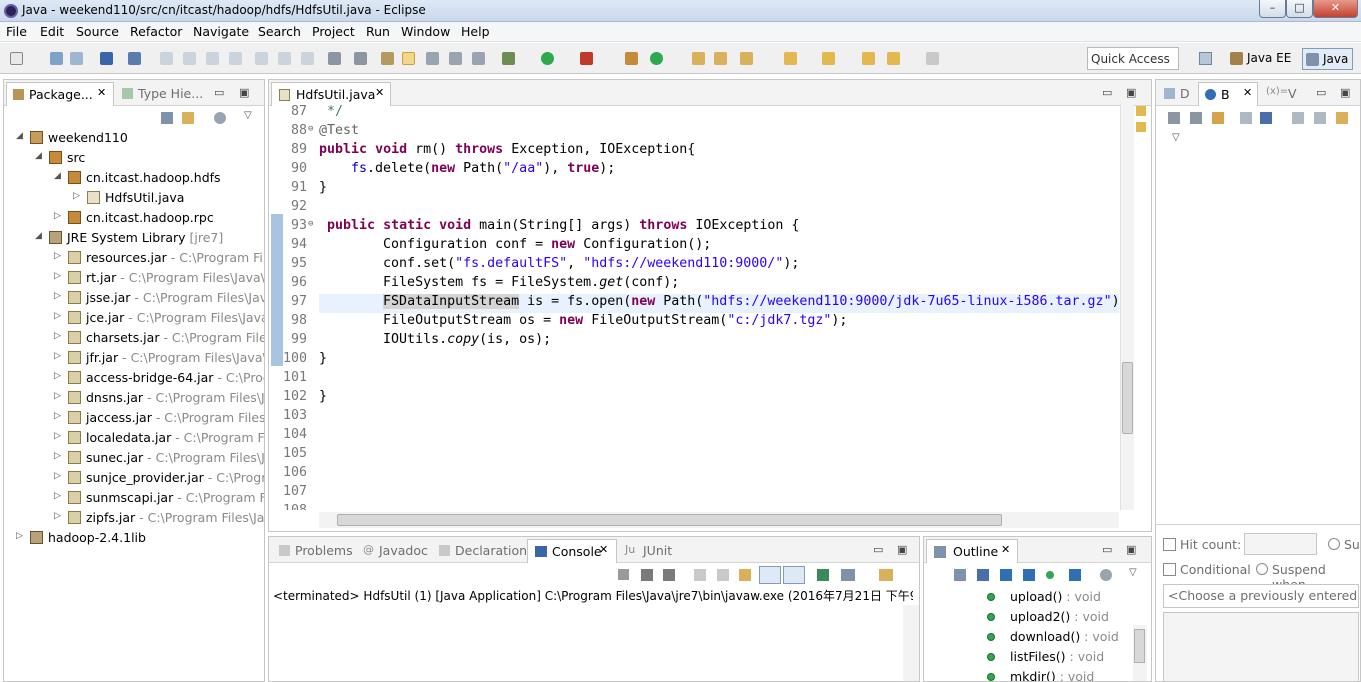 The width and height of the screenshot is (1361, 682). I want to click on hide-local-types-icon, so click(1075, 575).